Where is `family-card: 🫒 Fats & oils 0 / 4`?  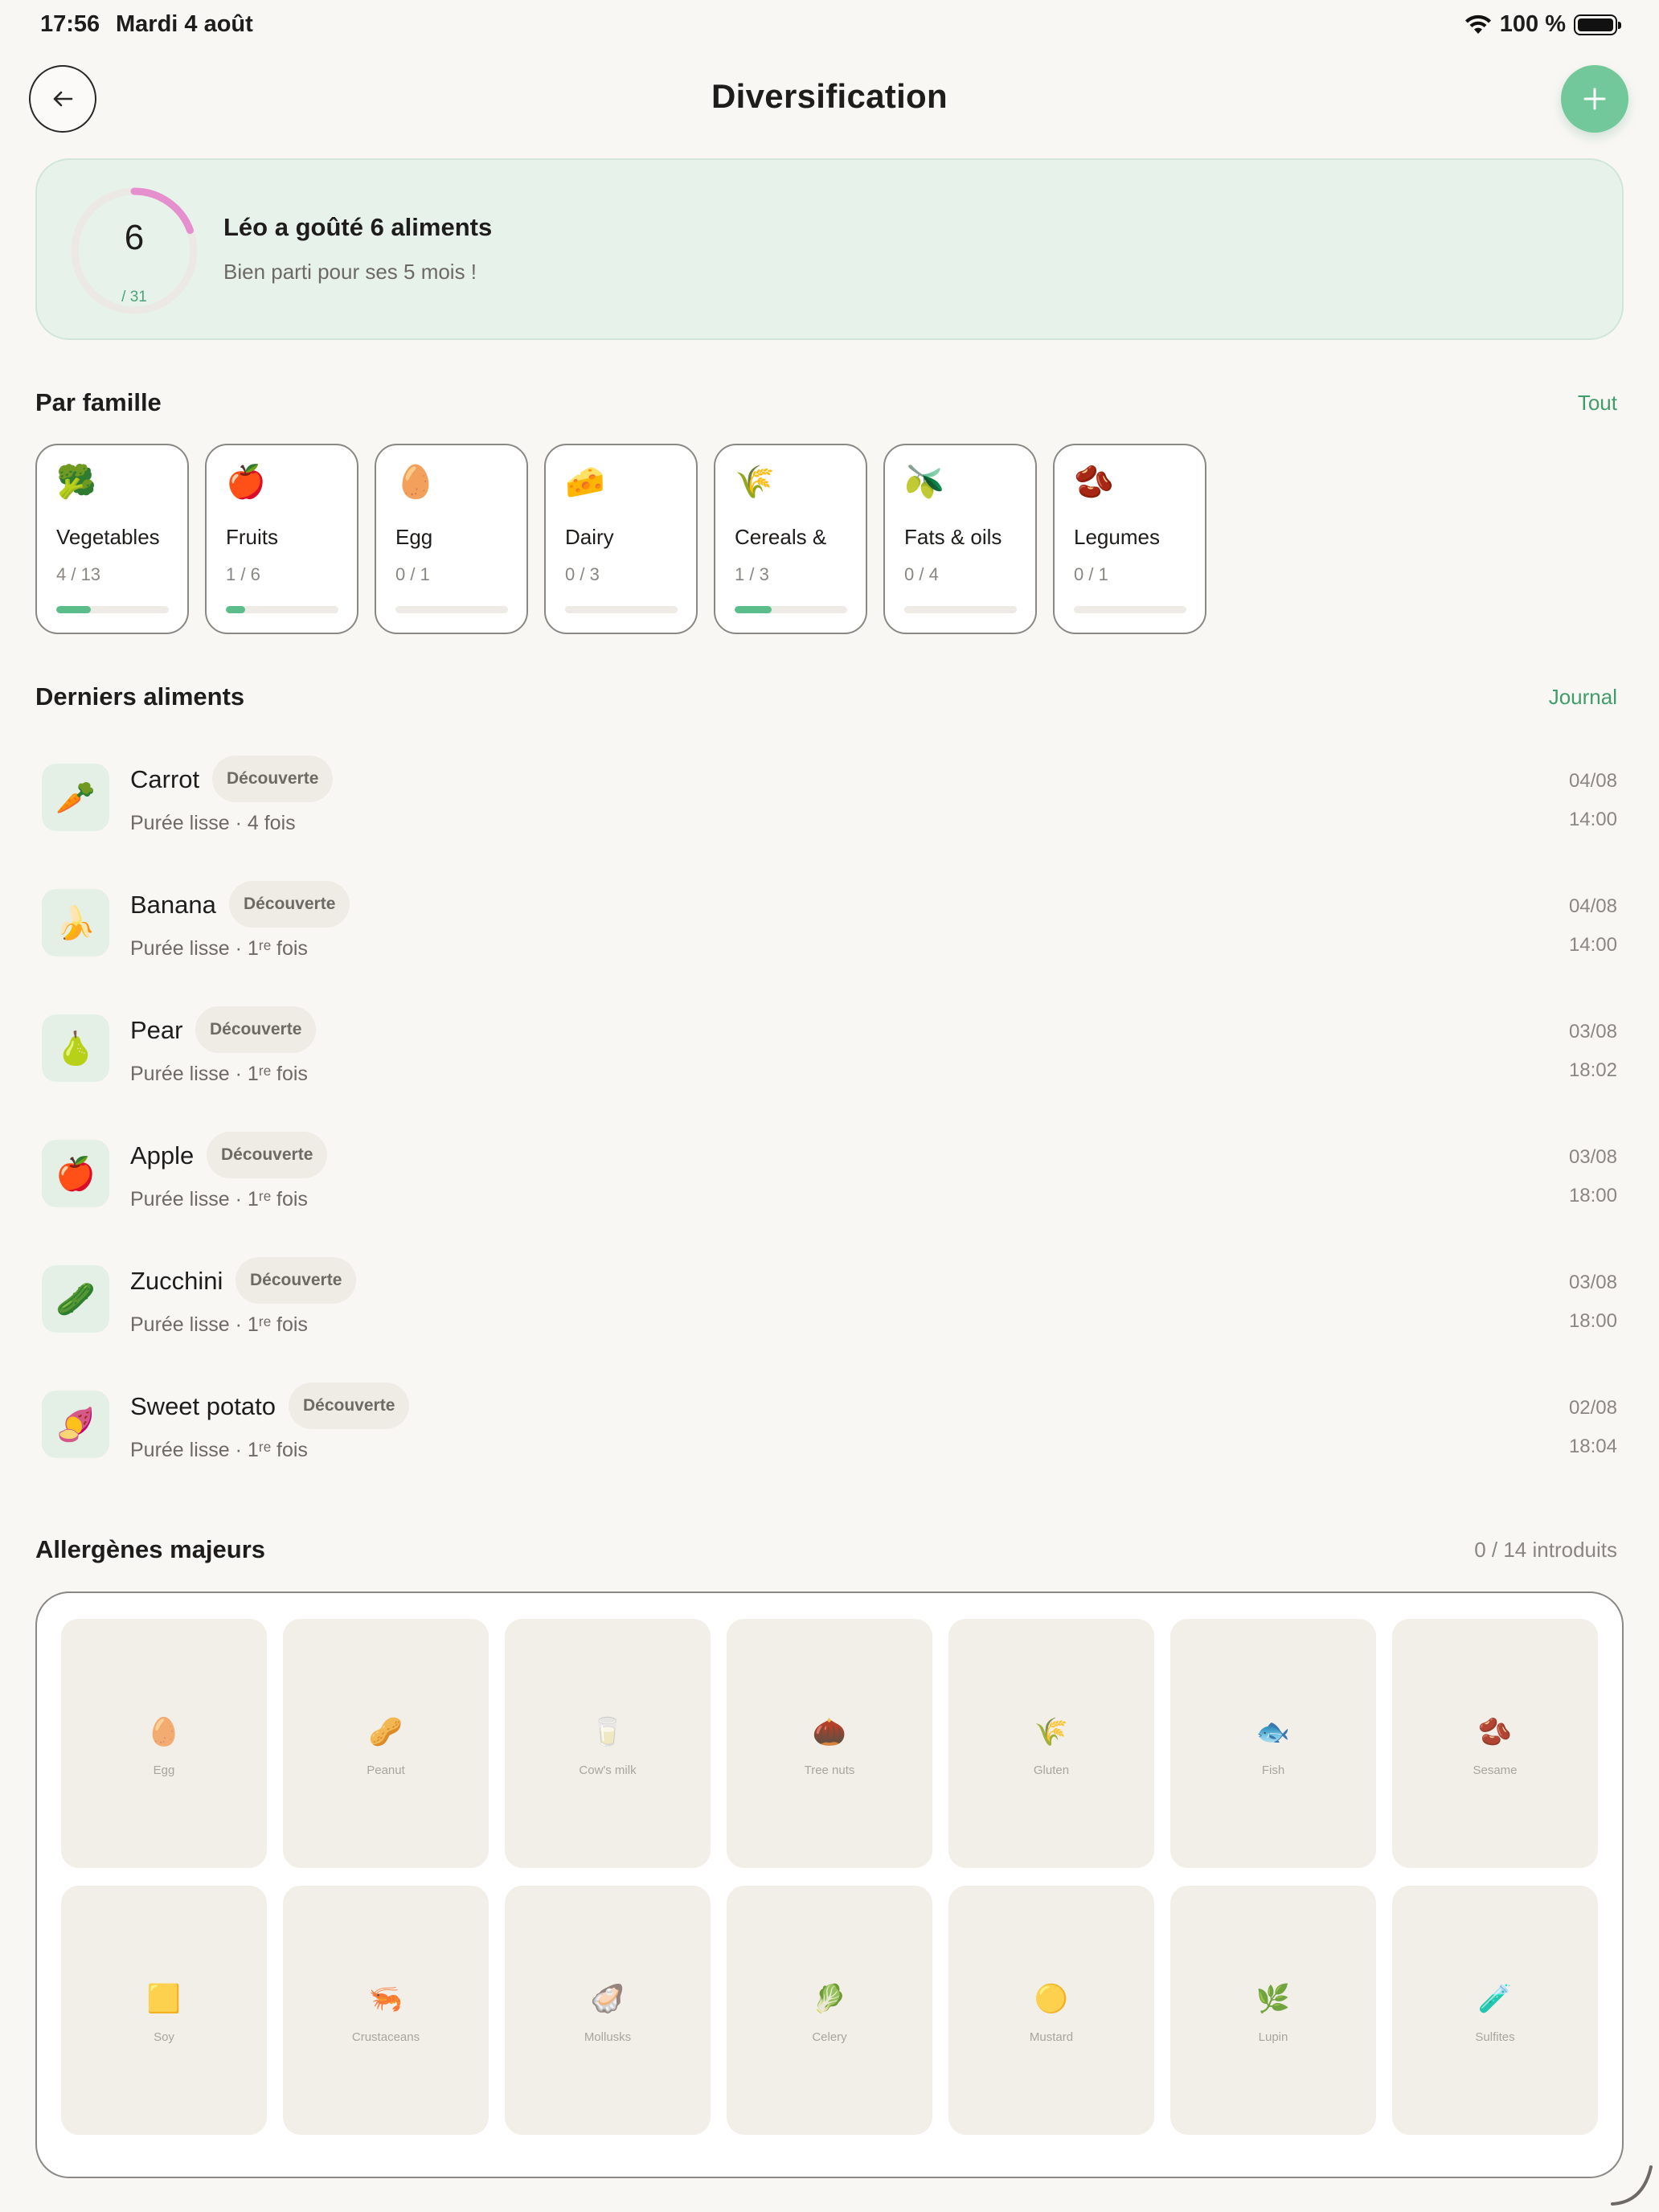
family-card: 🫒 Fats & oils 0 / 4 is located at coordinates (960, 539).